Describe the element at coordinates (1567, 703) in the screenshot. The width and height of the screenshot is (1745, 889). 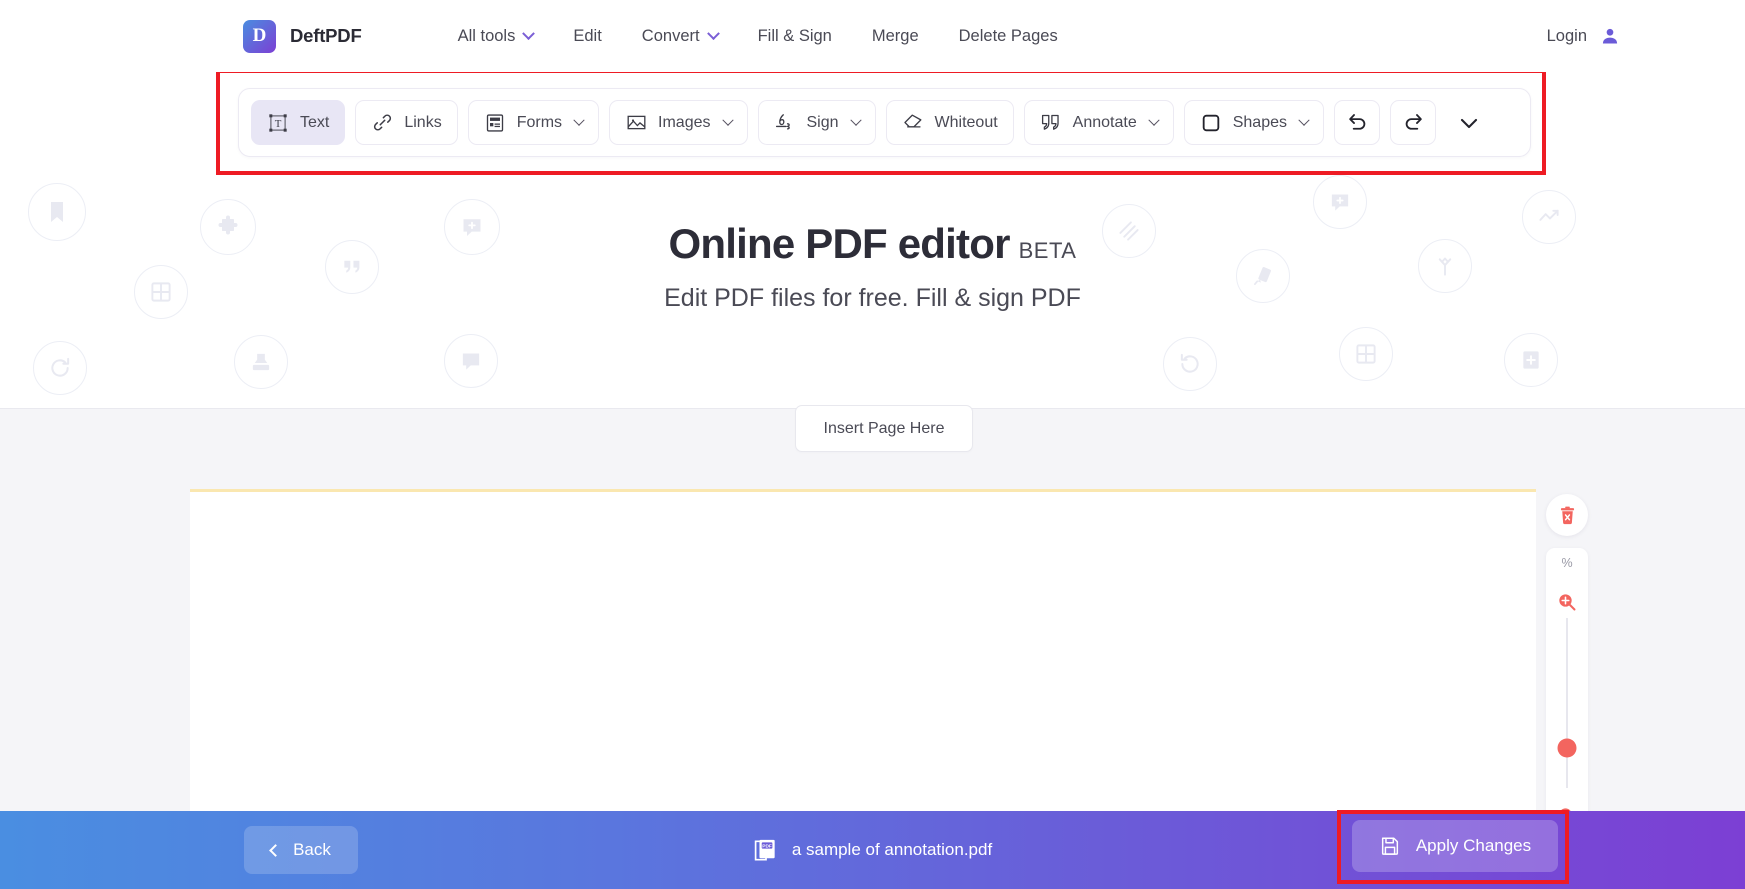
I see `zoom-slider-track` at that location.